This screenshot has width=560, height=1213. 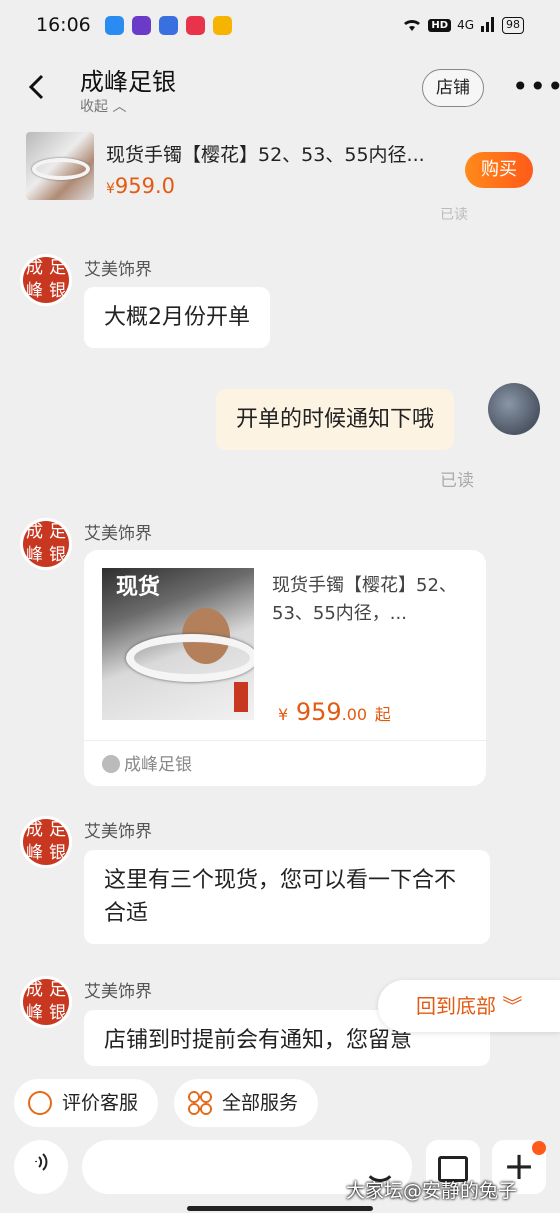 What do you see at coordinates (100, 1103) in the screenshot?
I see `chip-label: 评价客服` at bounding box center [100, 1103].